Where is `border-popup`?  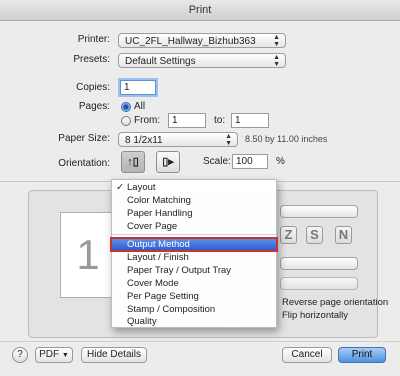
border-popup is located at coordinates (319, 263).